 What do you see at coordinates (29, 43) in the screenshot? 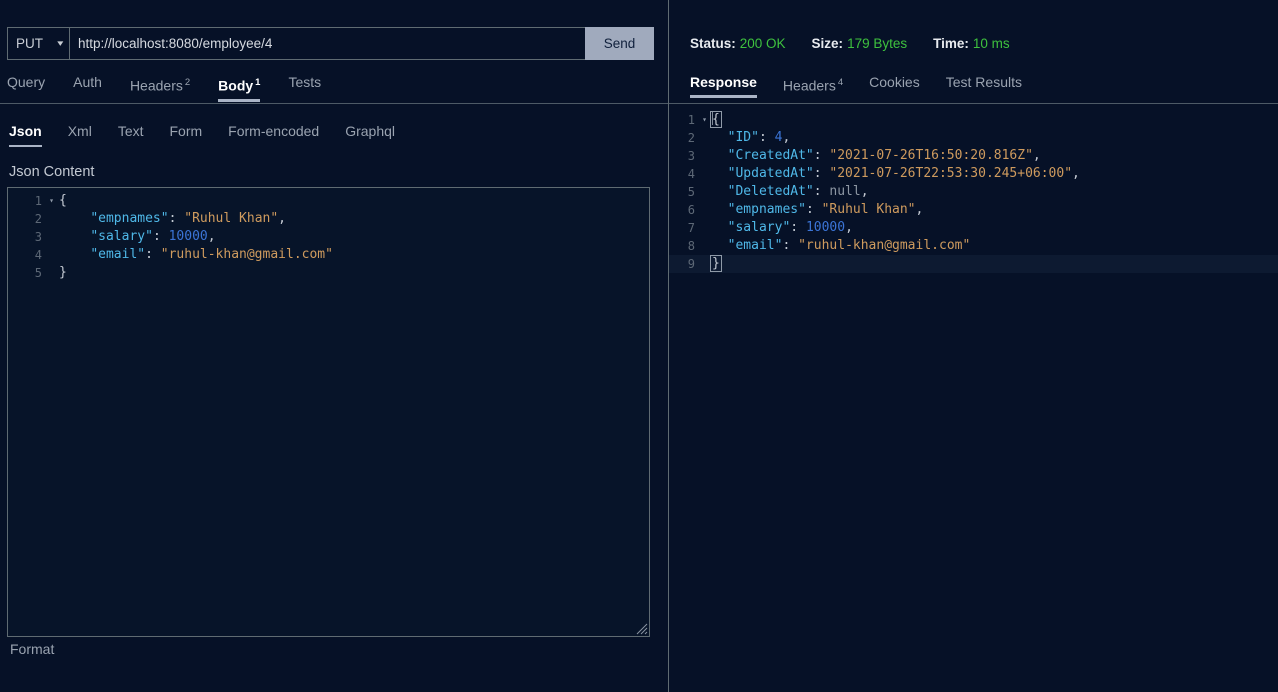
I see `http-method-value: PUT` at bounding box center [29, 43].